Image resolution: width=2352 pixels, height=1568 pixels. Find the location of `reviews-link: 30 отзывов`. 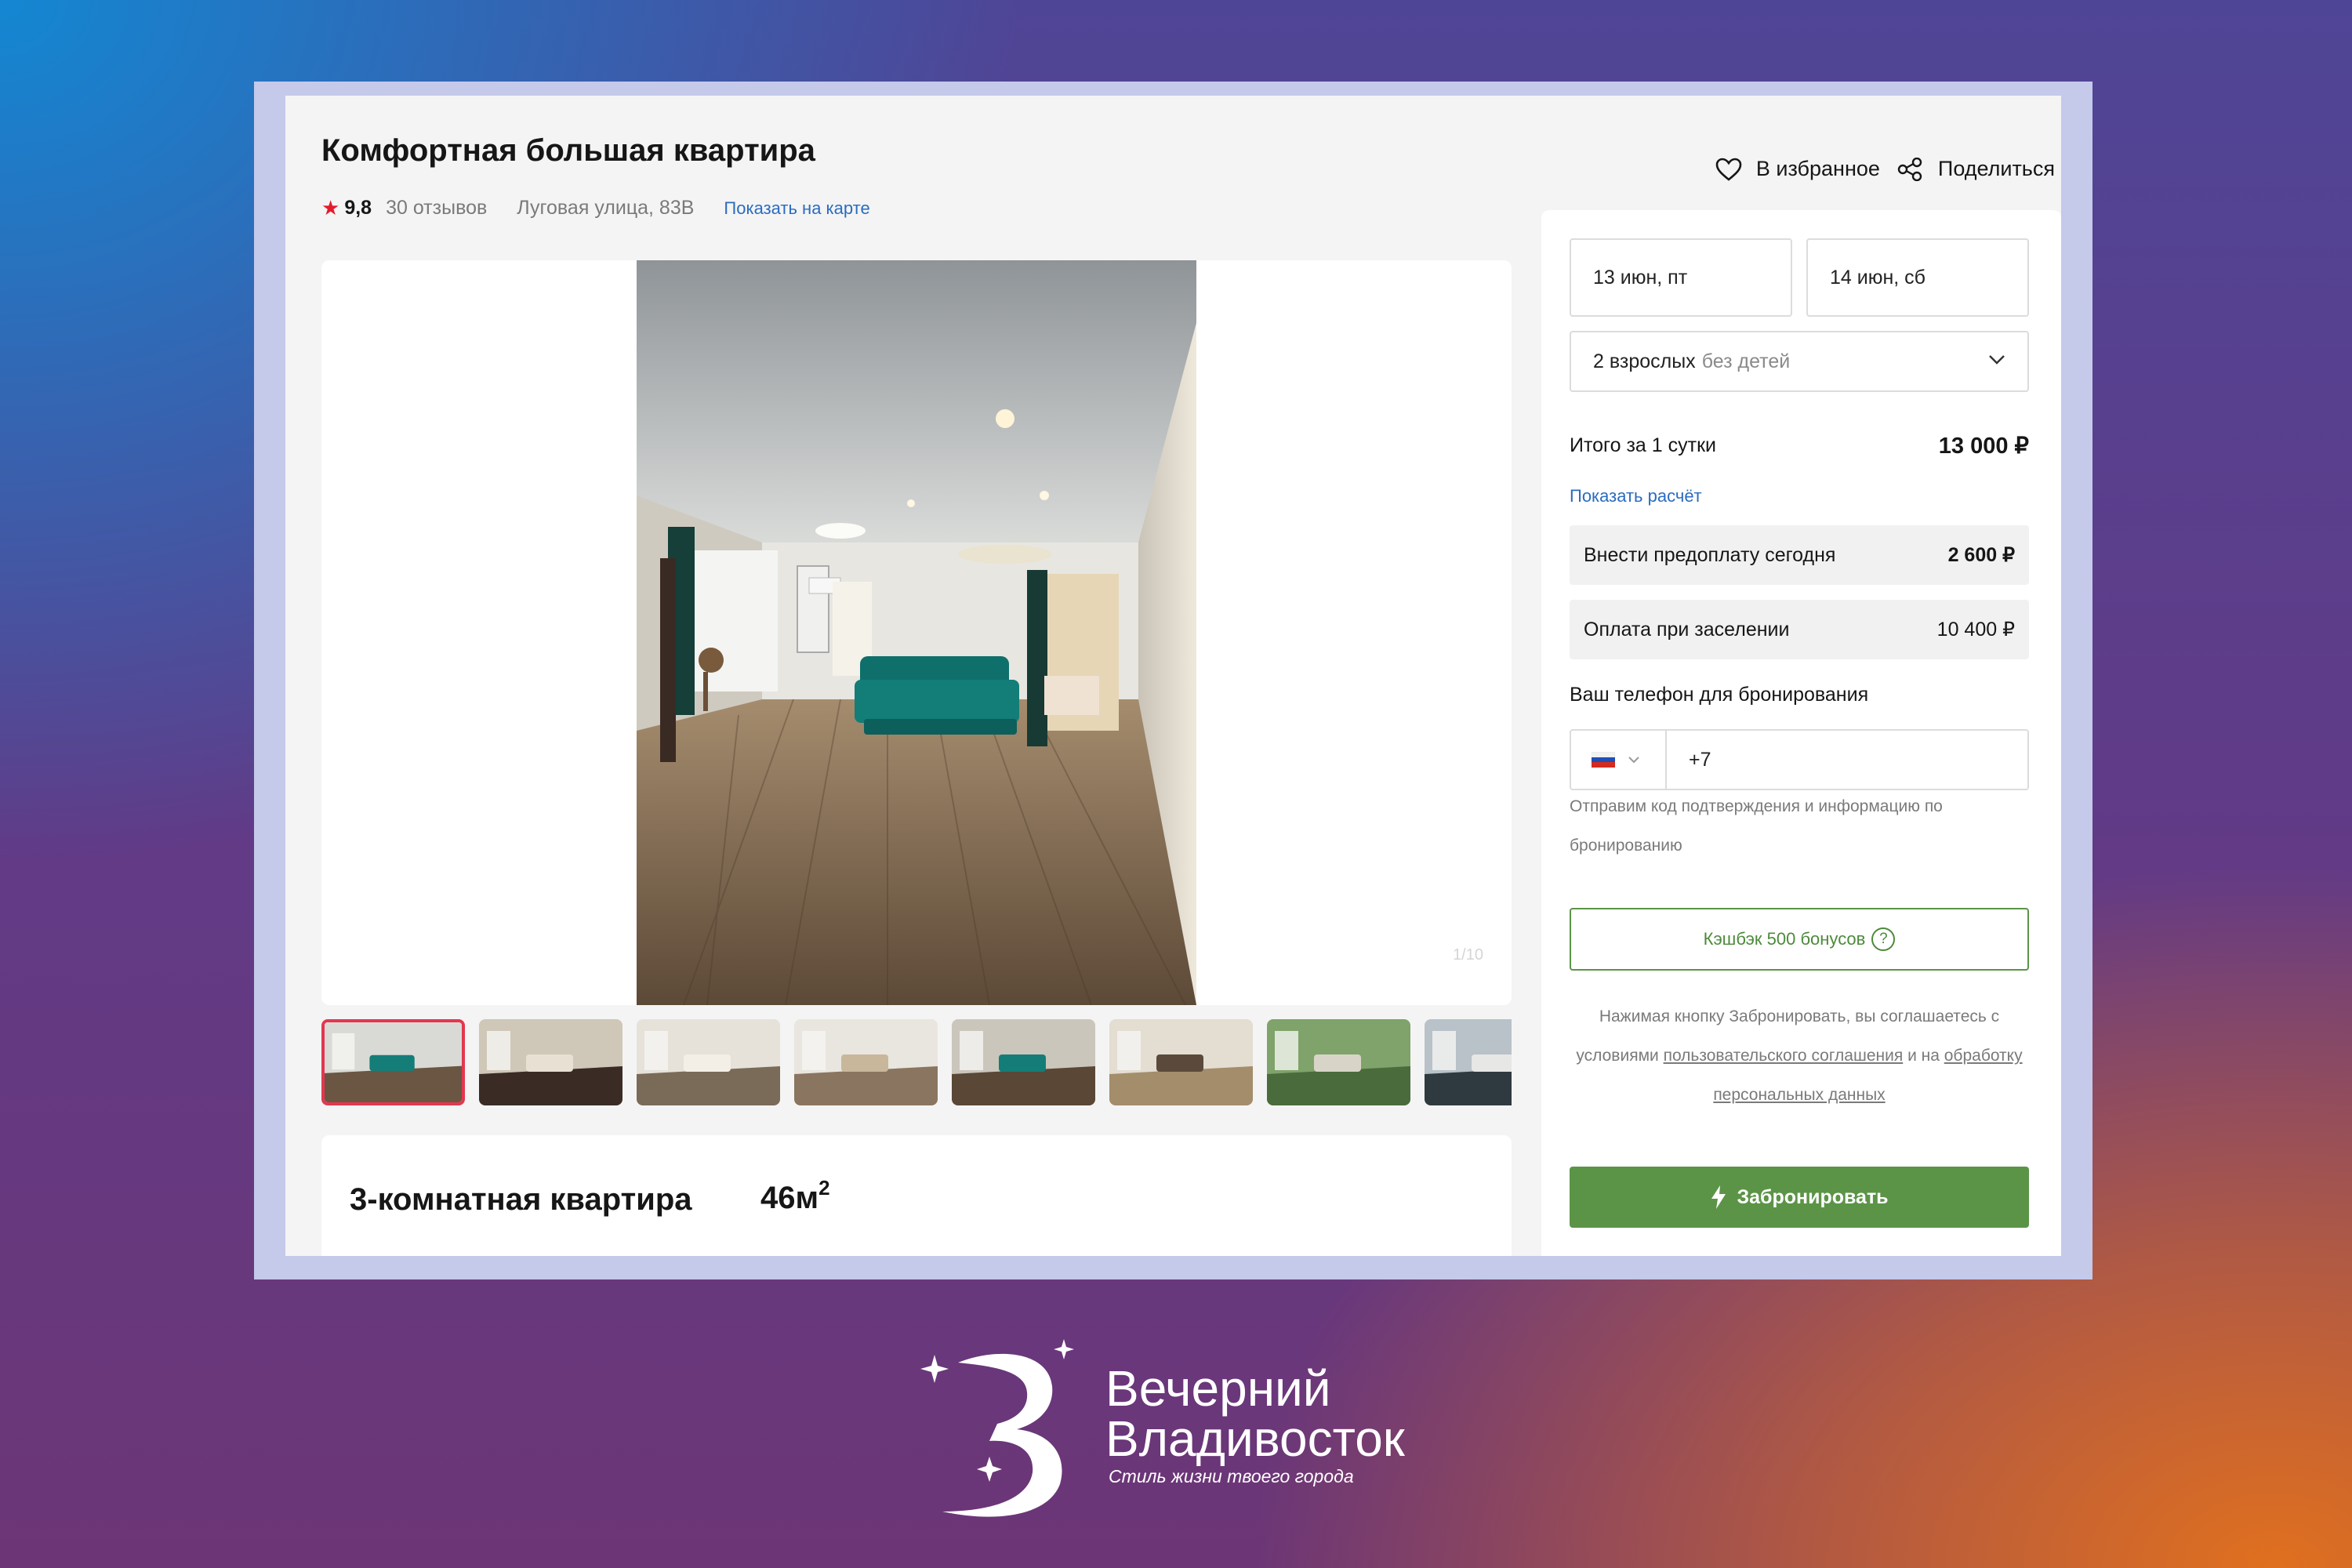

reviews-link: 30 отзывов is located at coordinates (436, 209).